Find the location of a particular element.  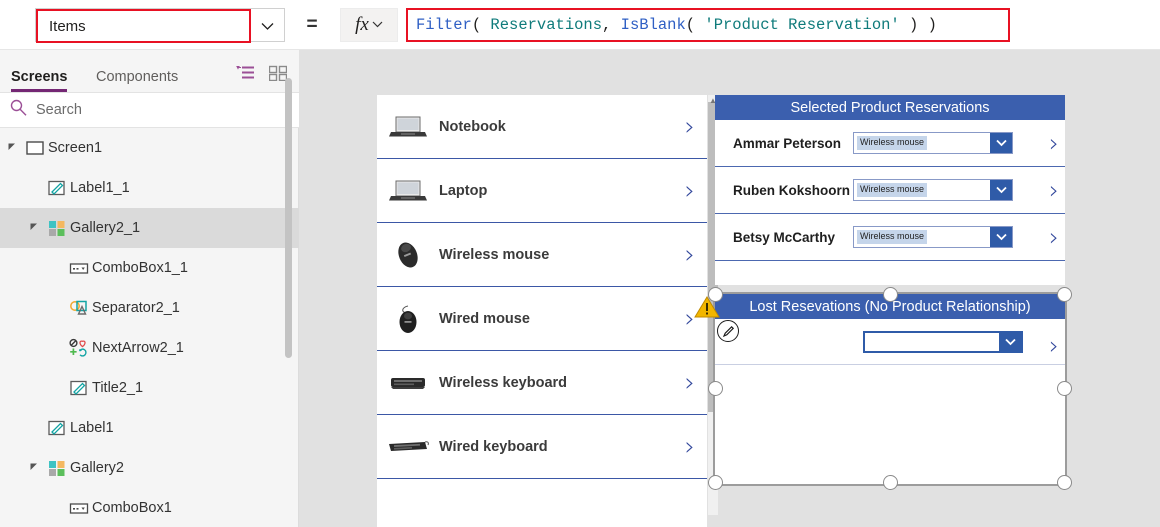

product-gallery-item: Wired keyboard › is located at coordinates (542, 447).